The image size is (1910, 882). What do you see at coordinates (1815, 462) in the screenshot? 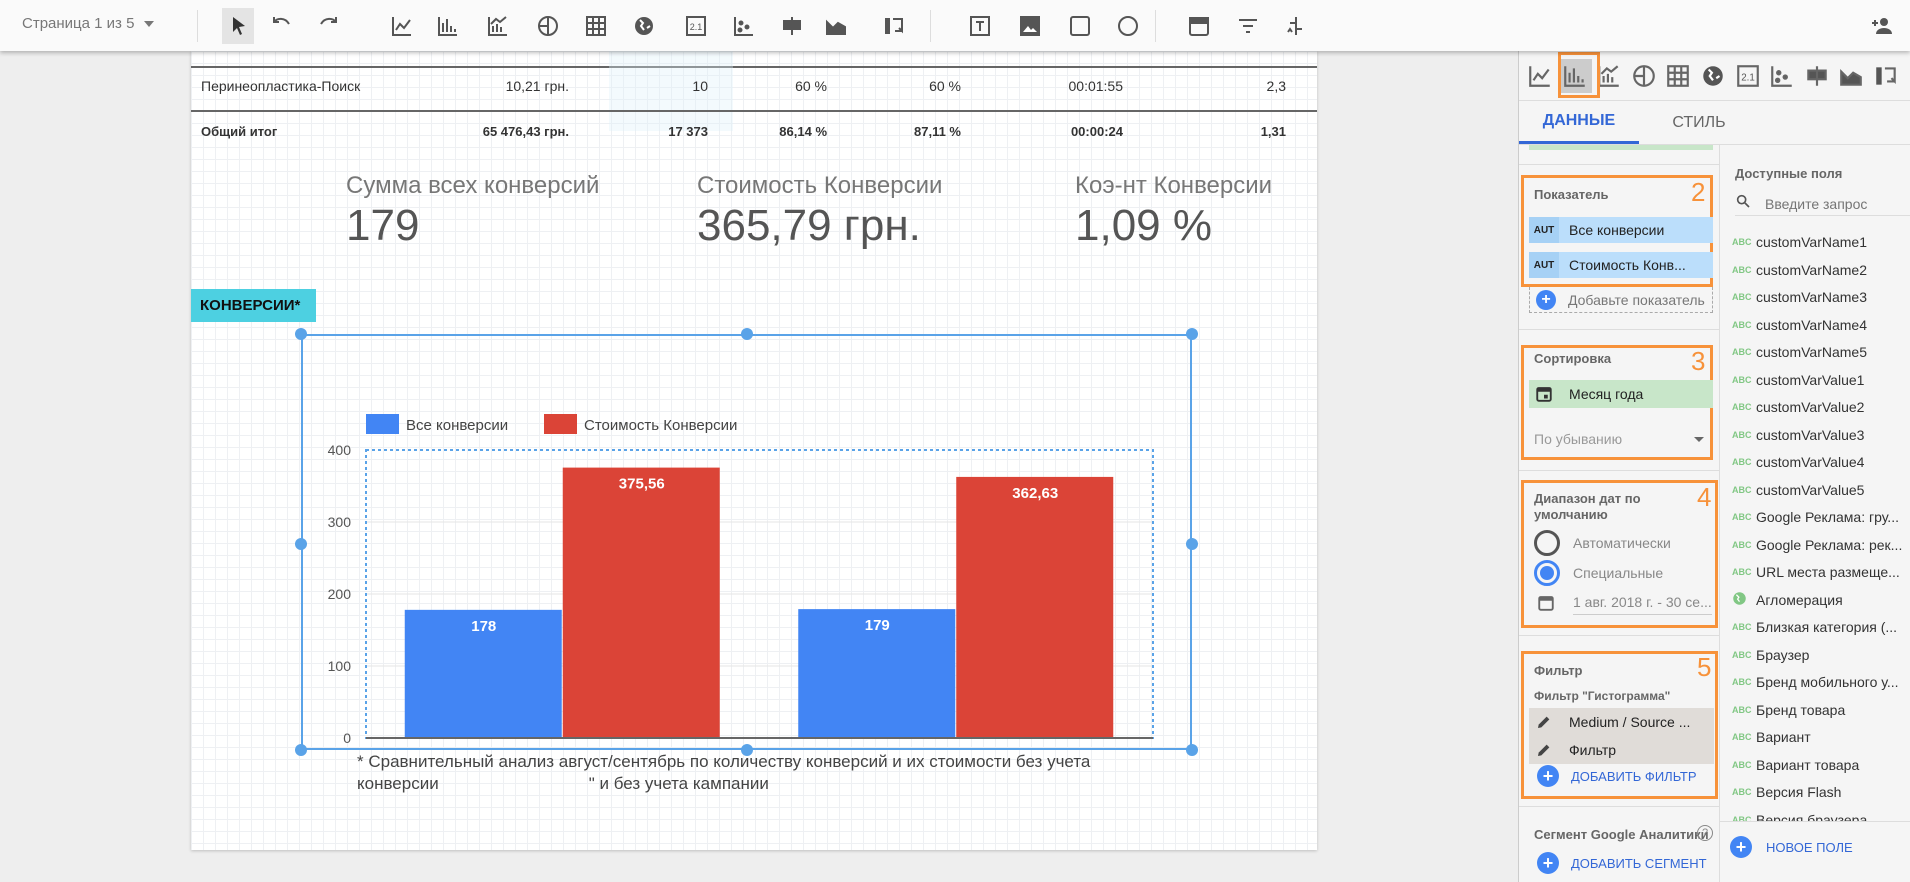
I see `field-item: ABC customVarValue4` at bounding box center [1815, 462].